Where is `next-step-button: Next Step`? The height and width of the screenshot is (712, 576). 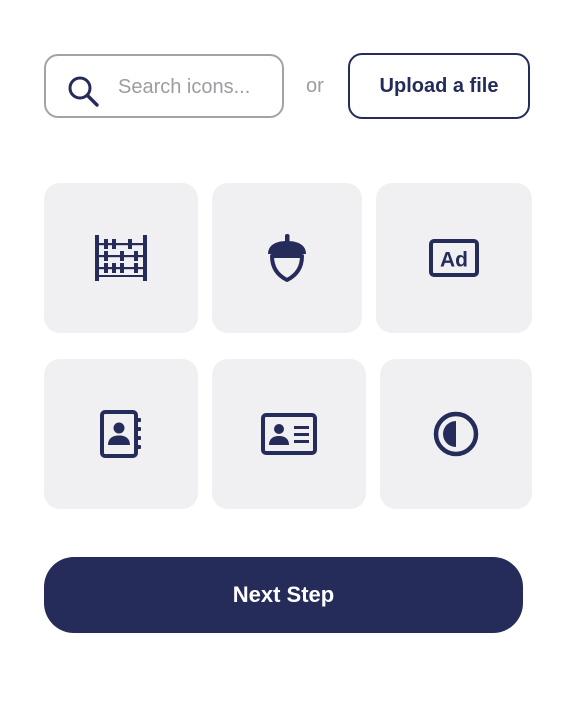 next-step-button: Next Step is located at coordinates (283, 595).